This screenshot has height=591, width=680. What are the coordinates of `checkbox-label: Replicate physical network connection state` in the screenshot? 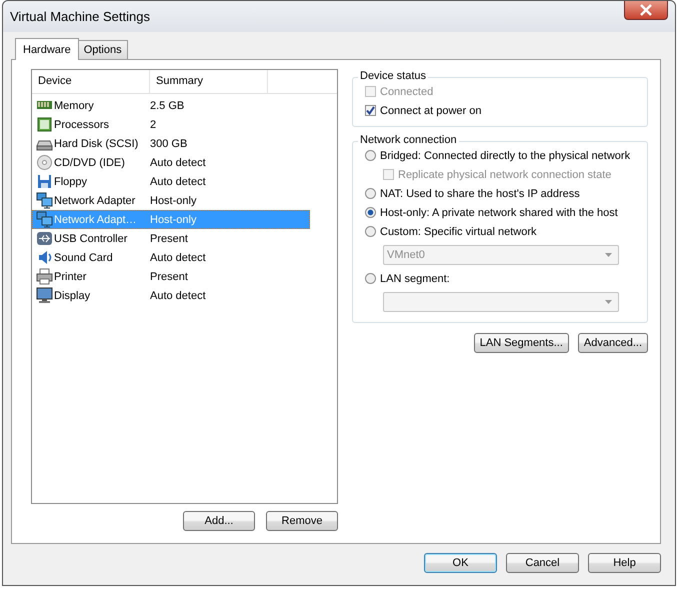 It's located at (505, 174).